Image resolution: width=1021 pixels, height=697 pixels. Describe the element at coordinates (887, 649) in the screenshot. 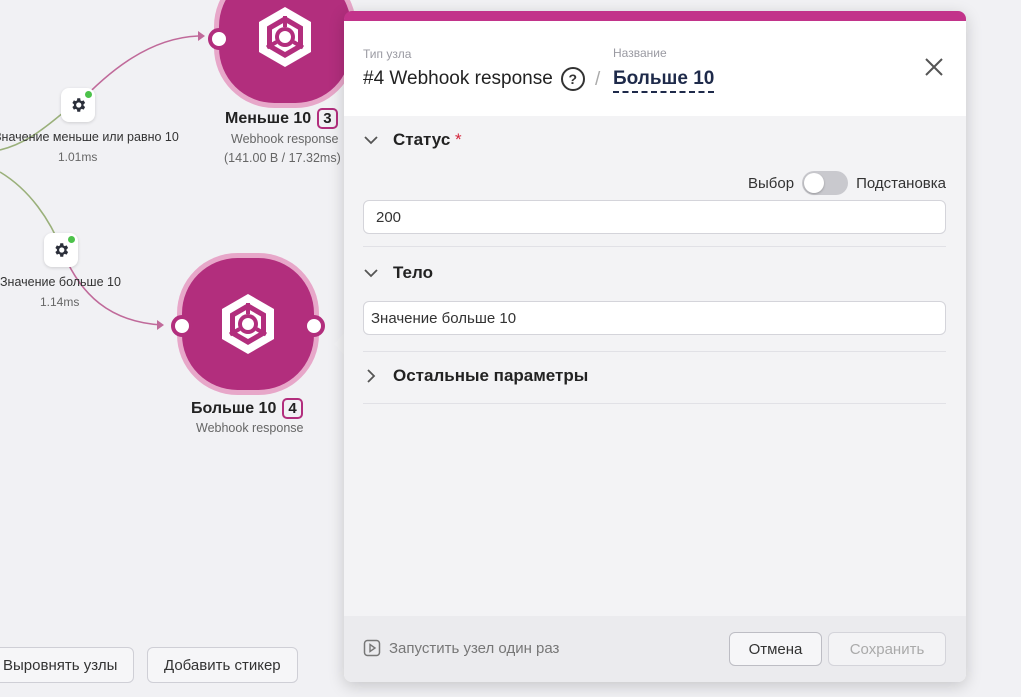

I see `save-button: Сохранить` at that location.